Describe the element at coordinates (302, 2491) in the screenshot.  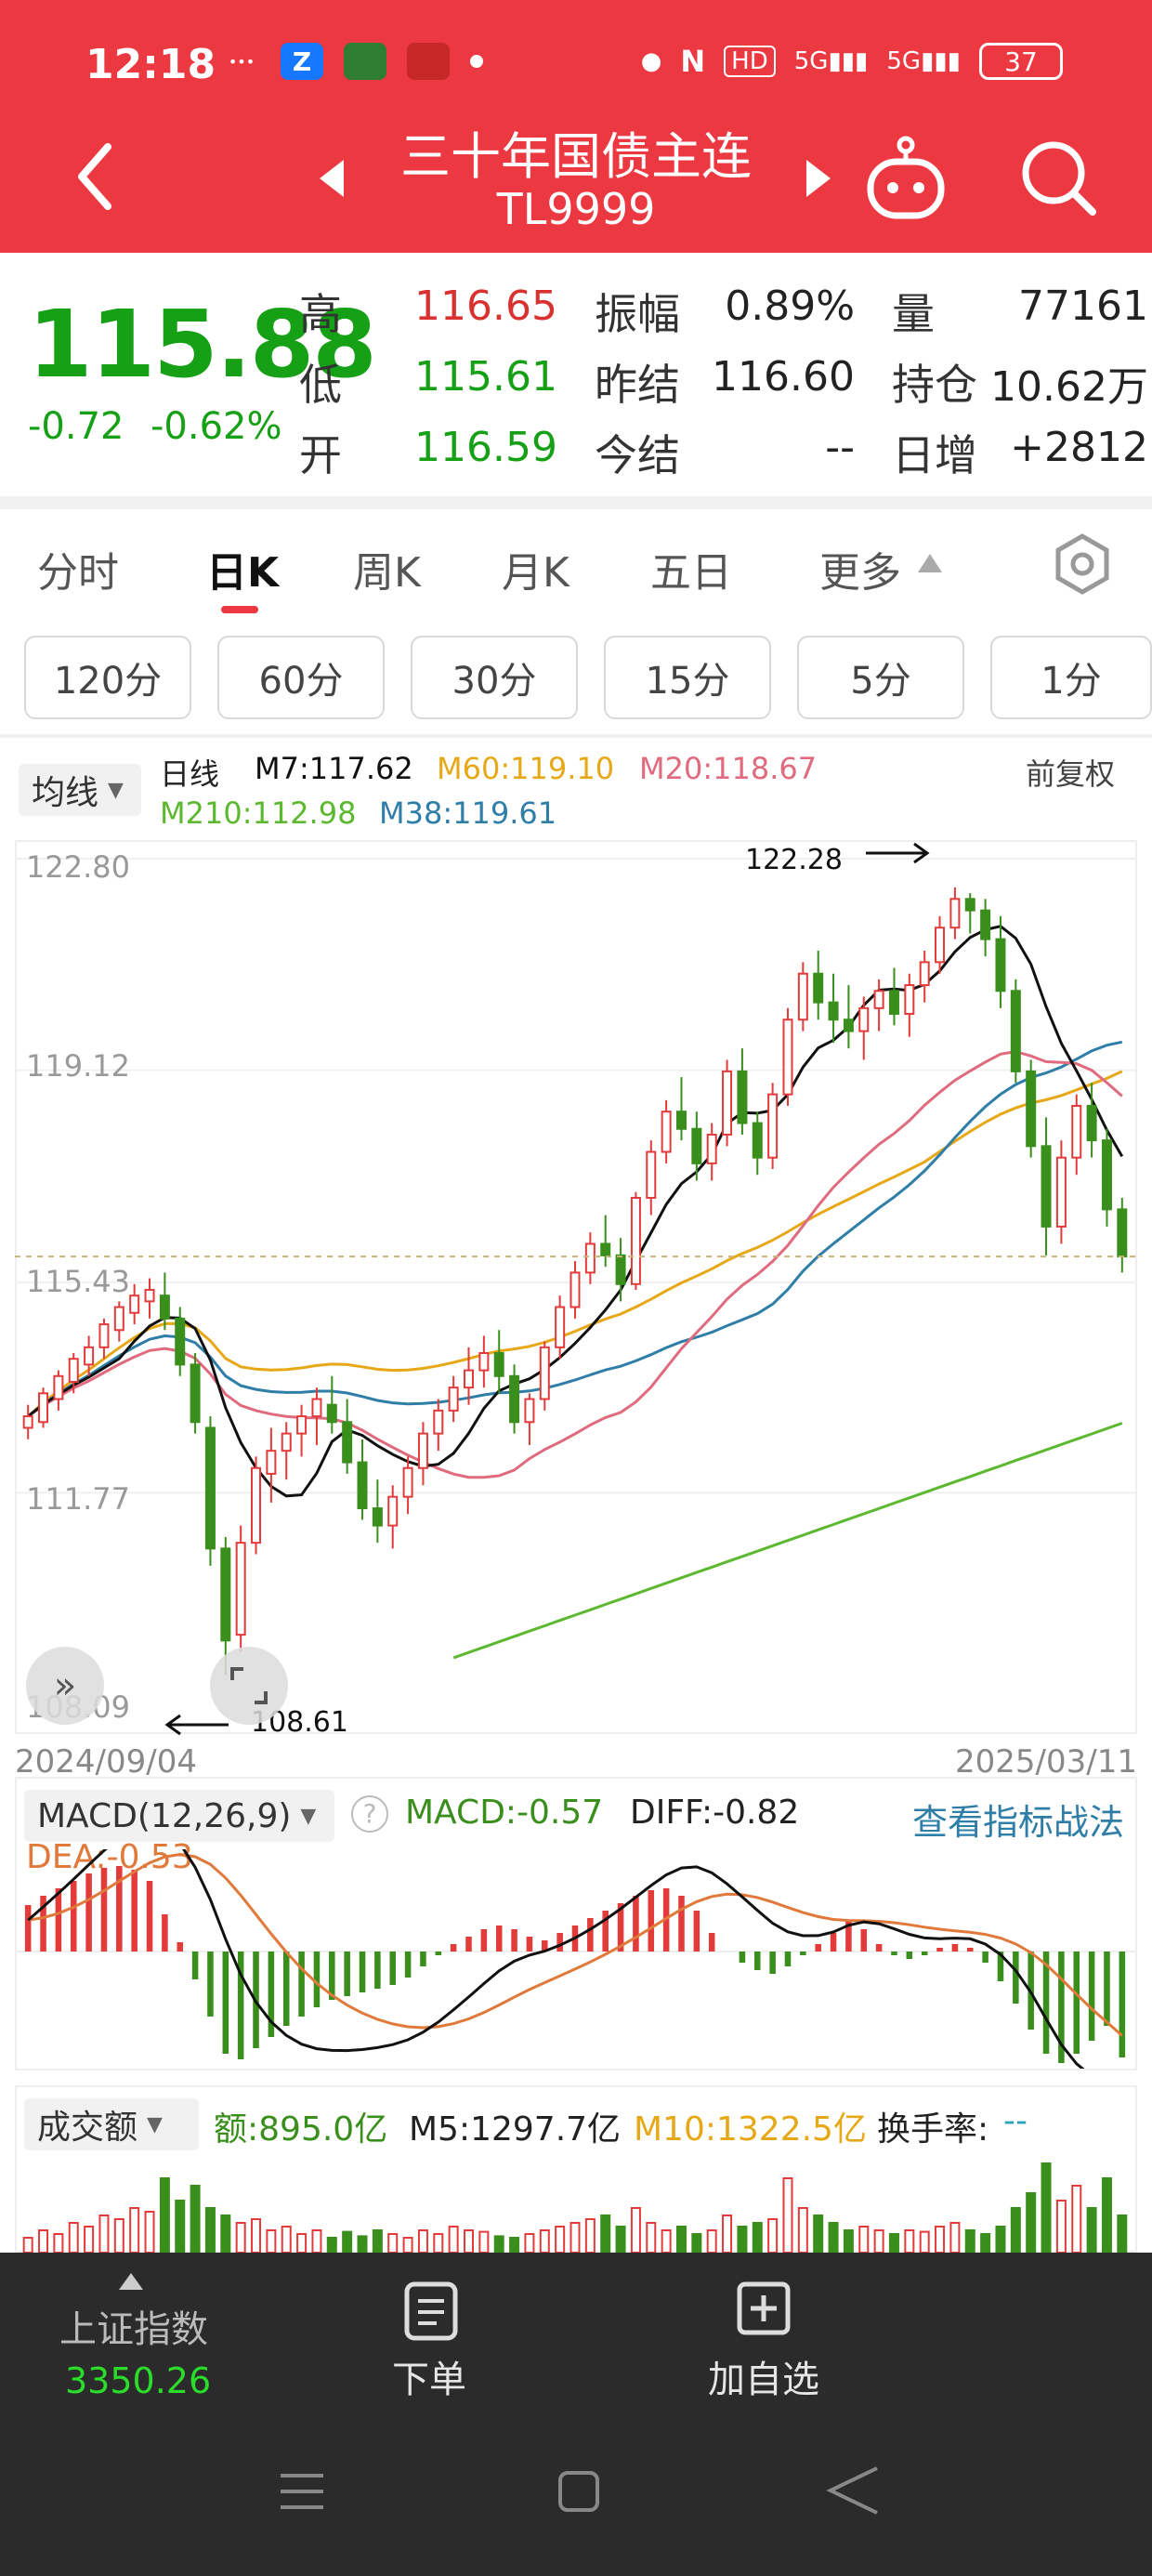
I see `recent-apps-icon` at that location.